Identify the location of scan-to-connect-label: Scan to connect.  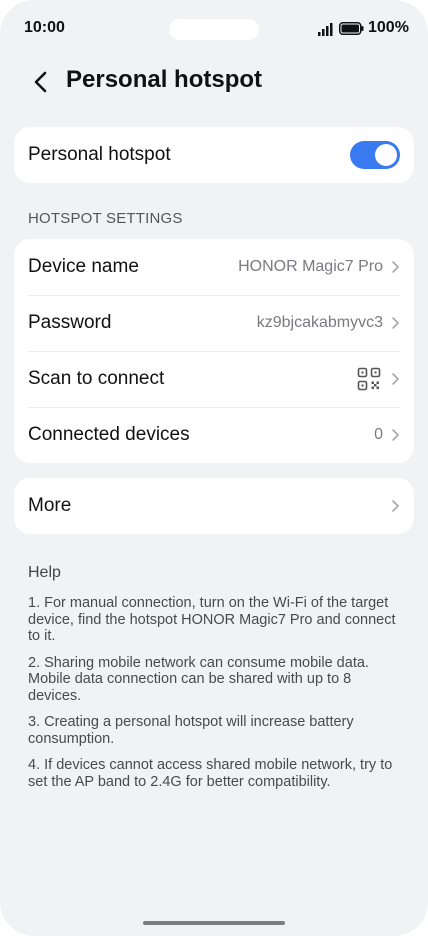
(96, 378).